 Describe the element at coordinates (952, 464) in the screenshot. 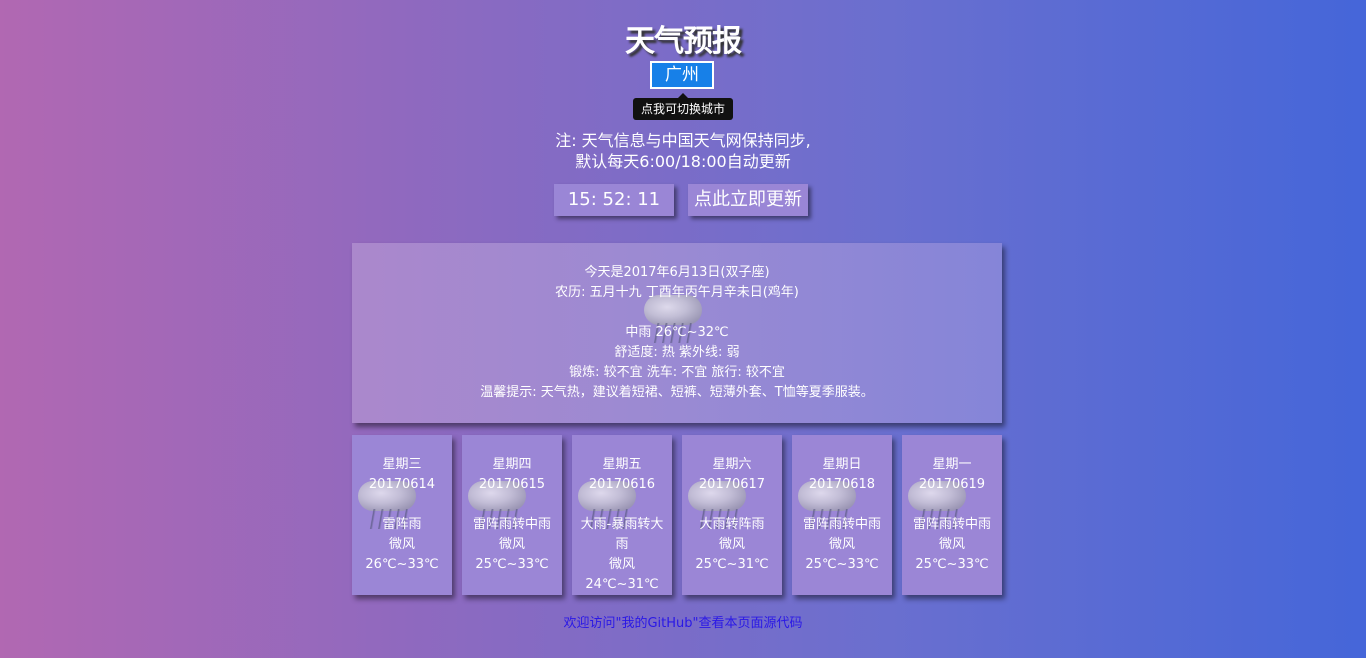

I see `forecast-weekday: 星期一` at that location.